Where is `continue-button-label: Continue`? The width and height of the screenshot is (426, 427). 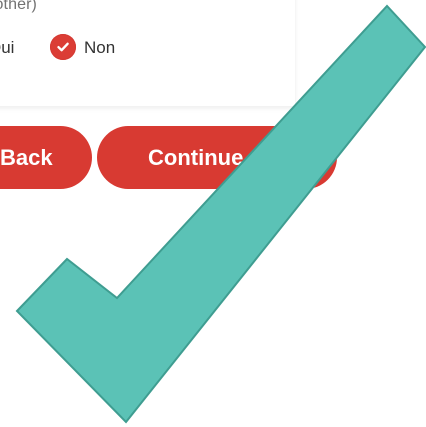 continue-button-label: Continue is located at coordinates (196, 157).